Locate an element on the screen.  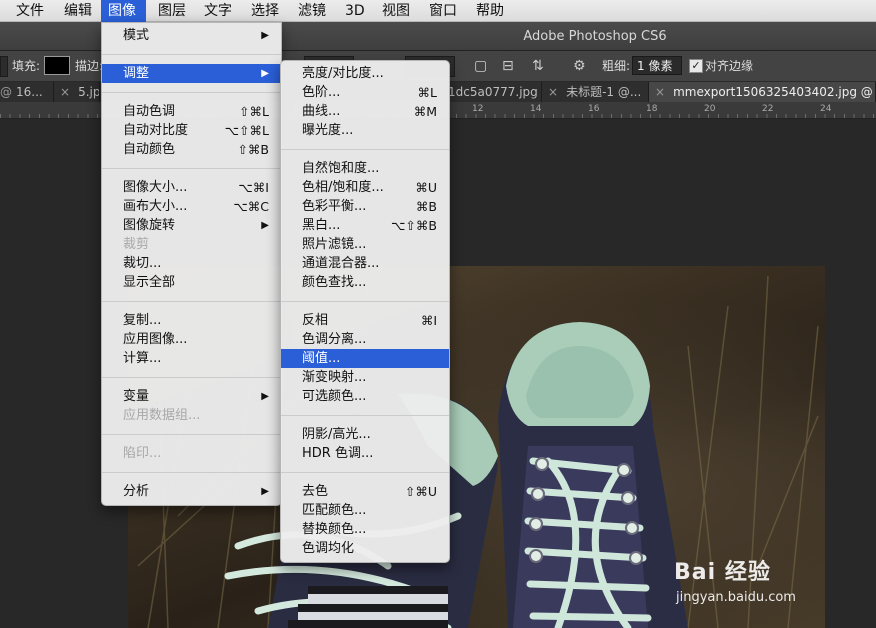
align-edges-label: 对齐边缘 is located at coordinates (729, 66).